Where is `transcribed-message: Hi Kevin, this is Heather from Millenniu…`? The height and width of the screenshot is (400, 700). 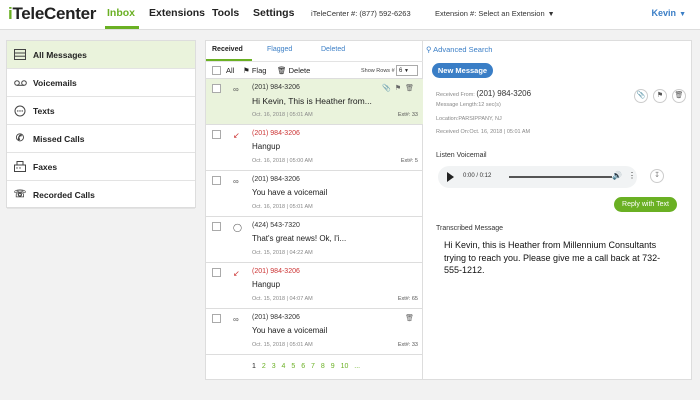
transcribed-message: Hi Kevin, this is Heather from Millenniu… is located at coordinates (552, 257).